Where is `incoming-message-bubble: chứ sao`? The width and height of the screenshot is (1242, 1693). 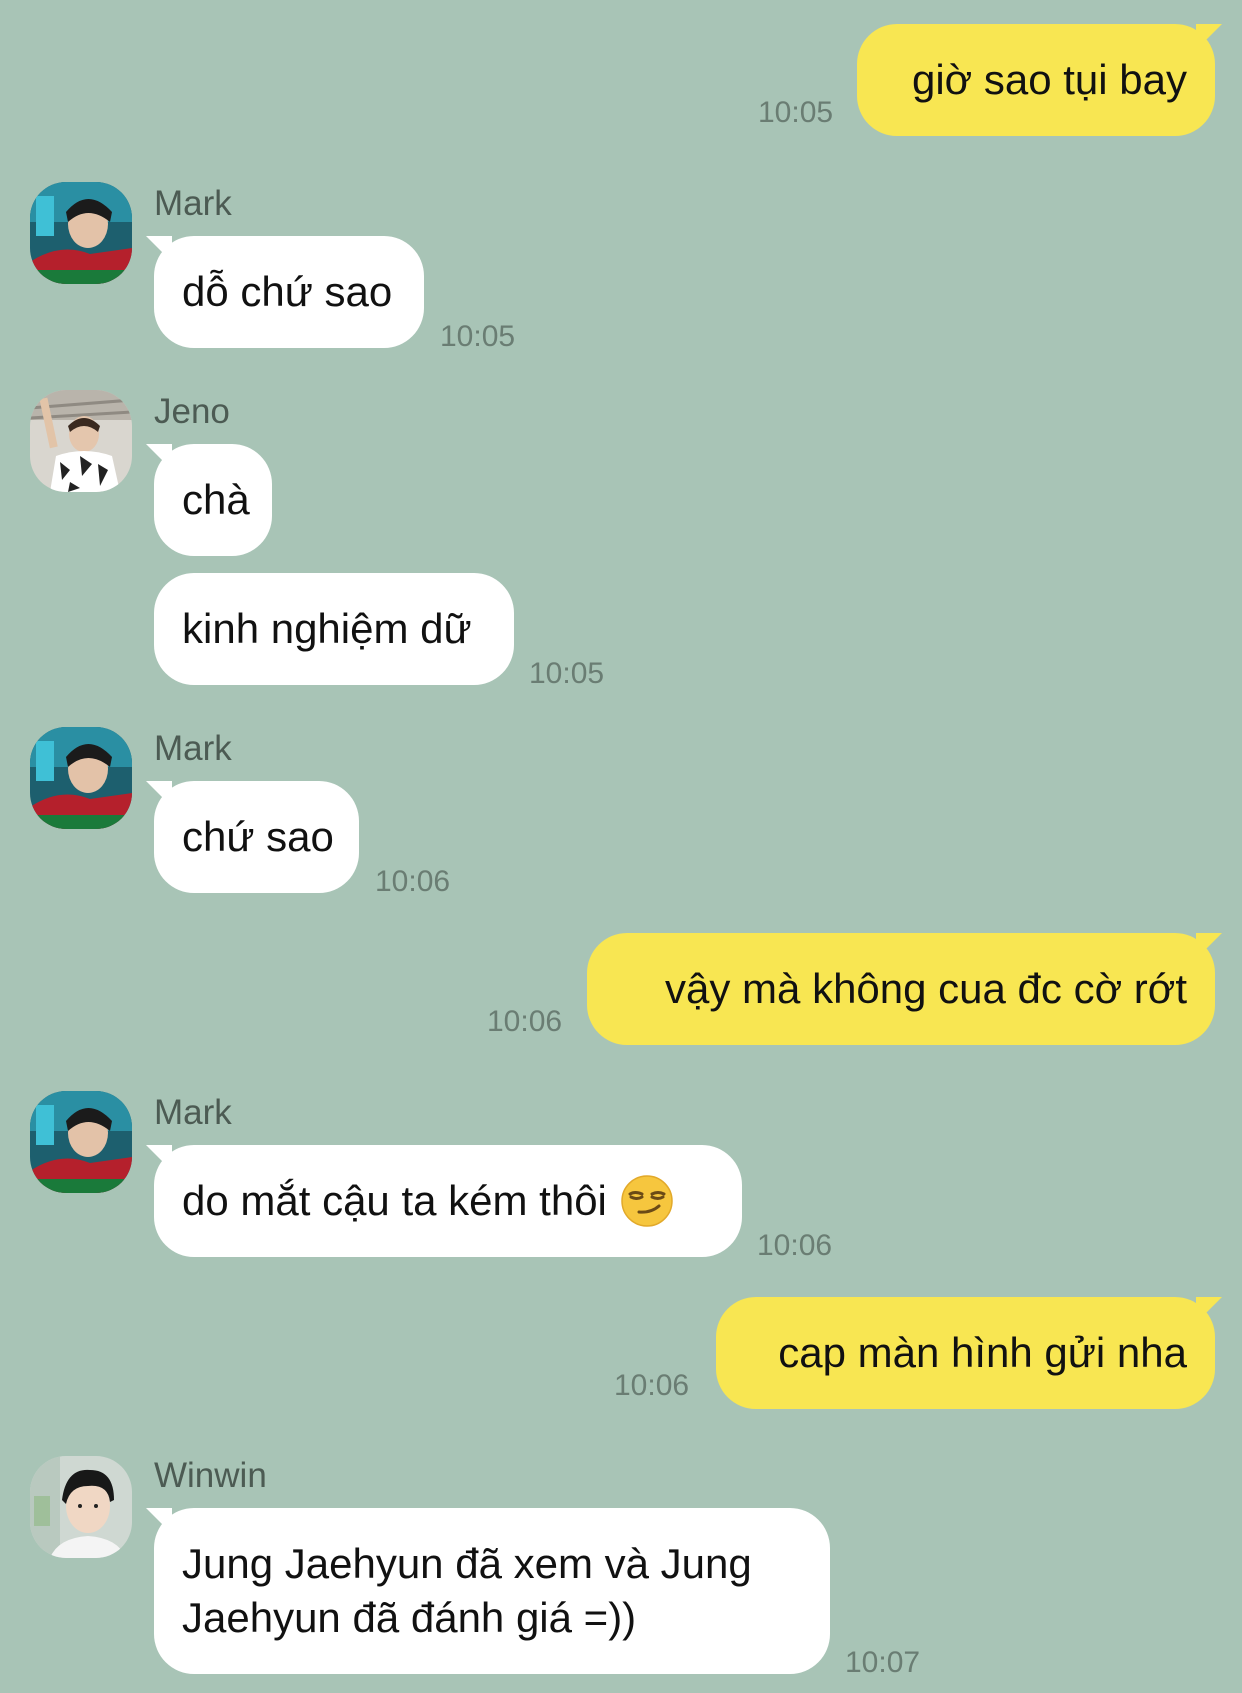
incoming-message-bubble: chứ sao is located at coordinates (256, 837).